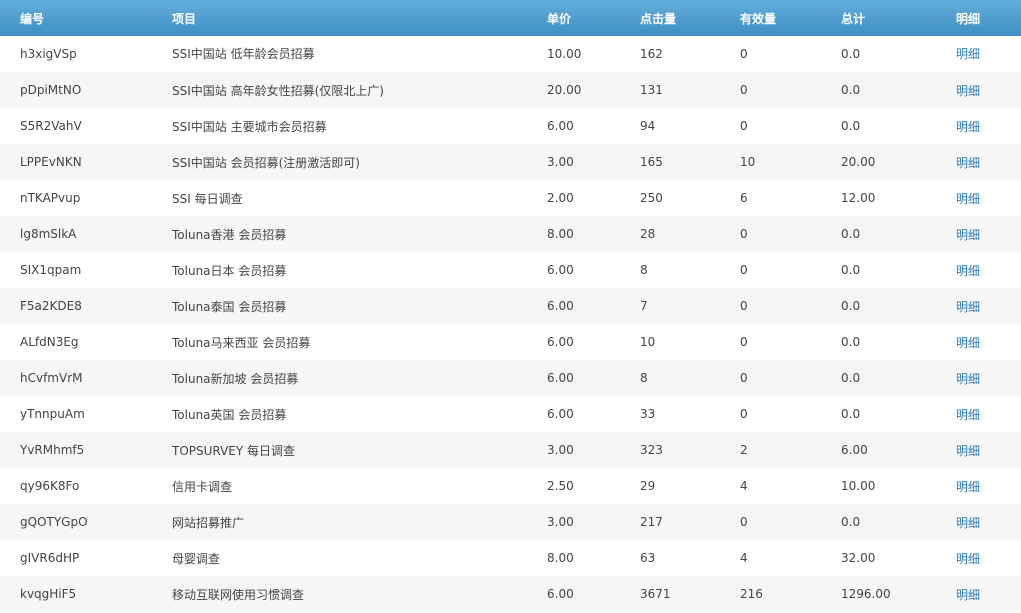 This screenshot has height=613, width=1021. I want to click on cell-clicks: 323, so click(690, 450).